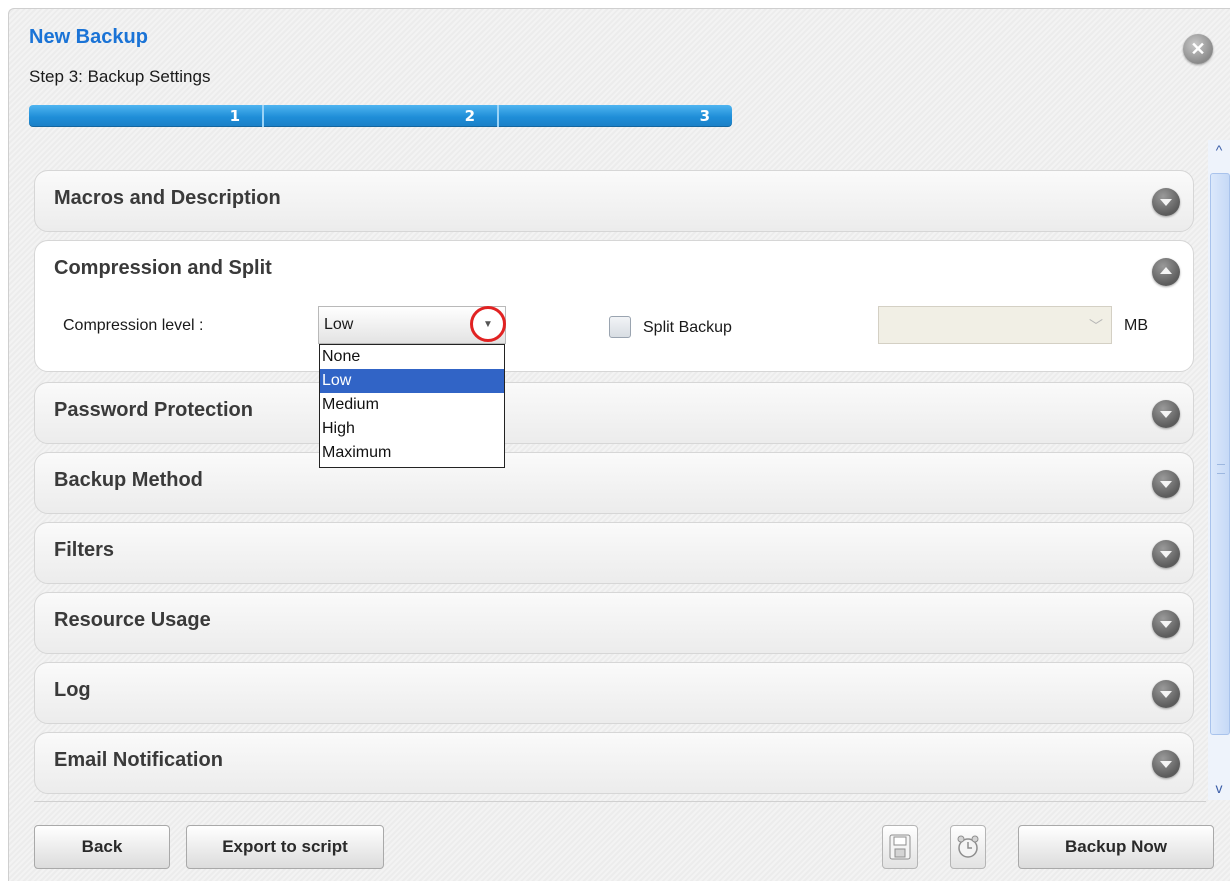 The height and width of the screenshot is (881, 1230). What do you see at coordinates (412, 453) in the screenshot?
I see `dropdown-option-maximum: Maximum` at bounding box center [412, 453].